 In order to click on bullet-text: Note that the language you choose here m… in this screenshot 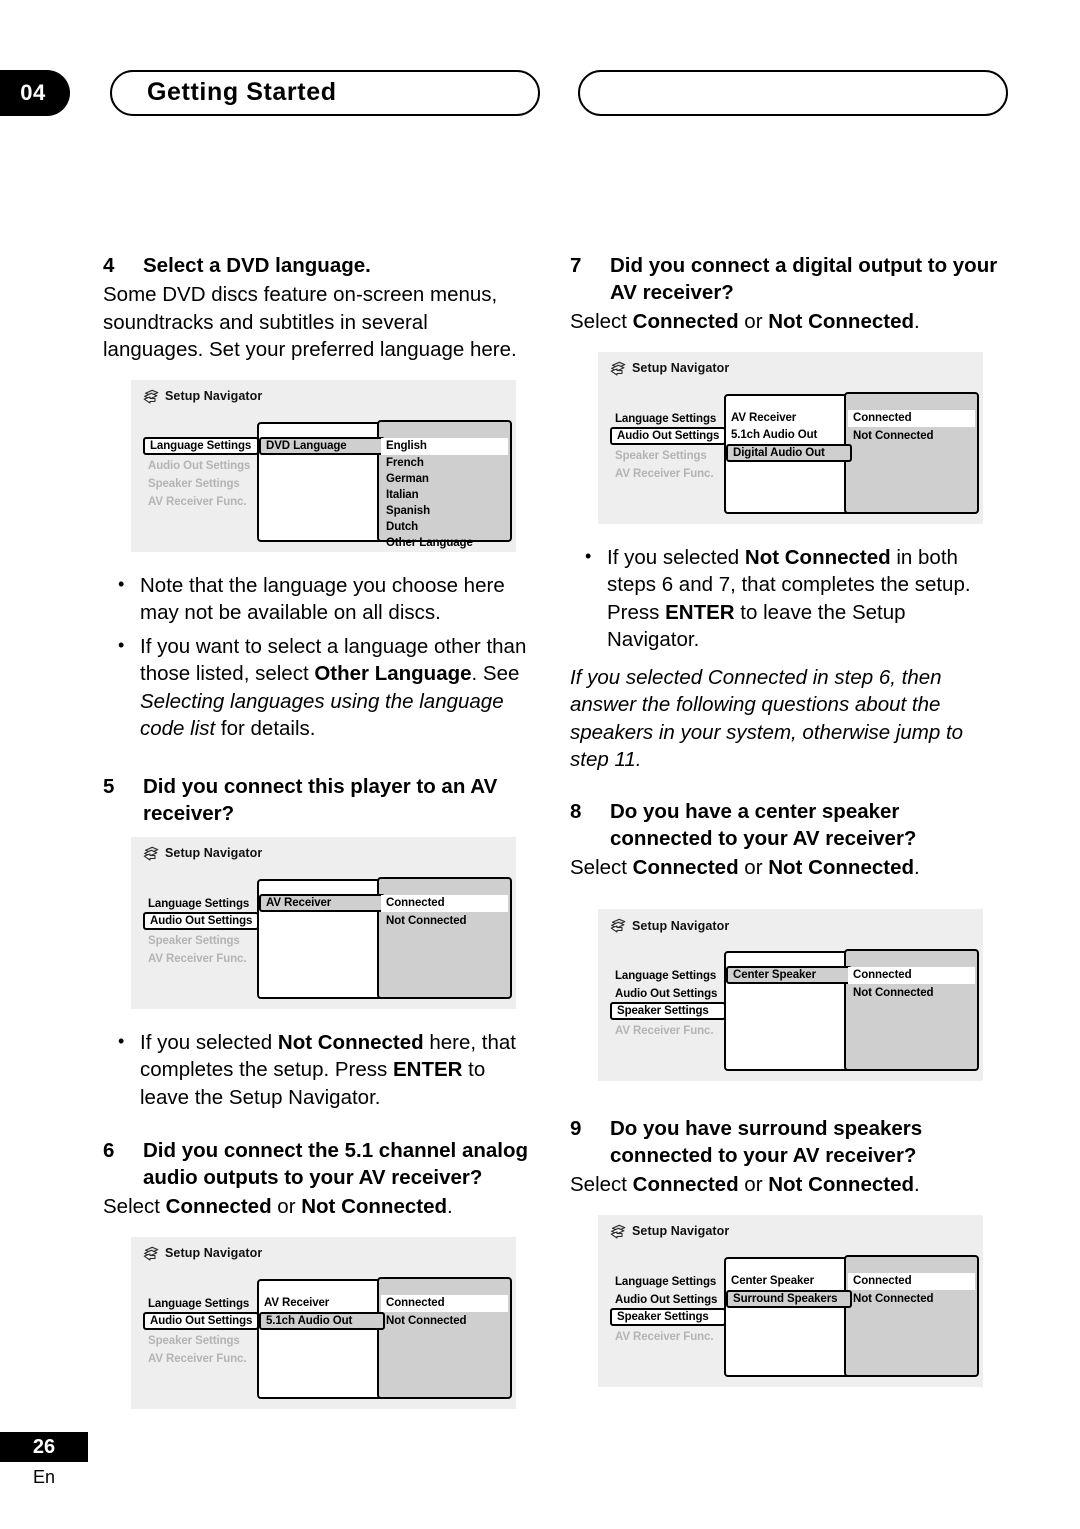, I will do `click(322, 599)`.